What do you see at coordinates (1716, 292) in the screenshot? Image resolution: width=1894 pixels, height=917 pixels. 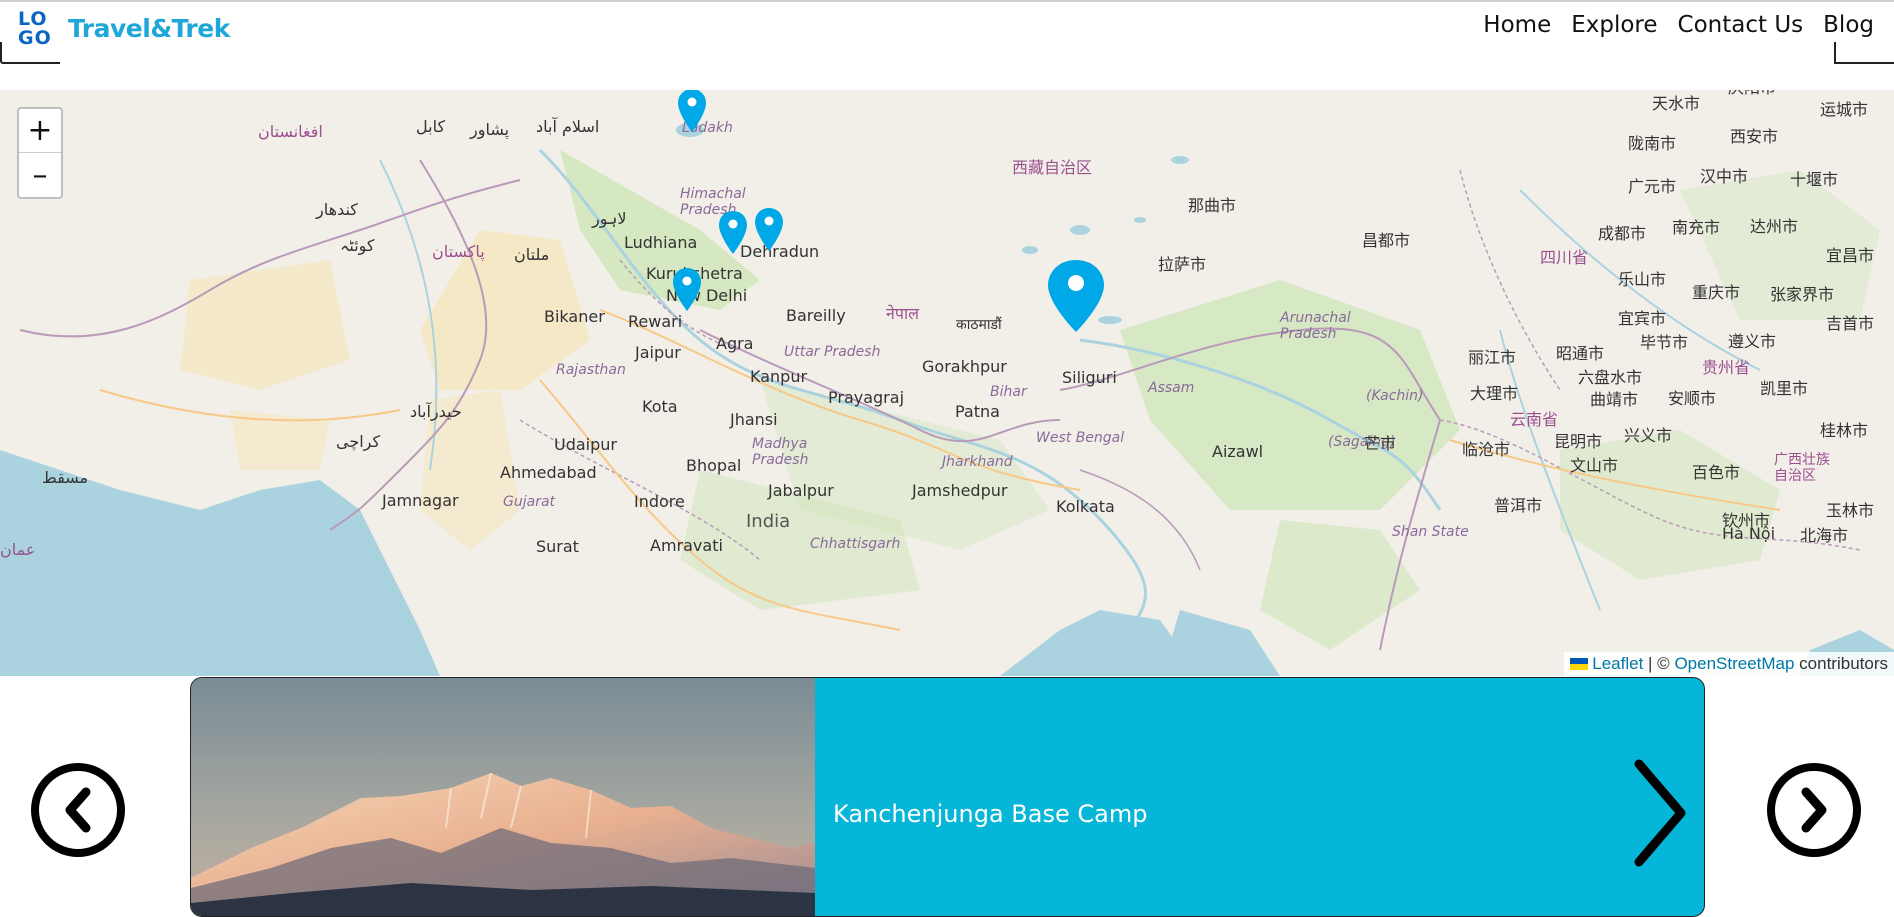 I see `map-label: 重庆市` at bounding box center [1716, 292].